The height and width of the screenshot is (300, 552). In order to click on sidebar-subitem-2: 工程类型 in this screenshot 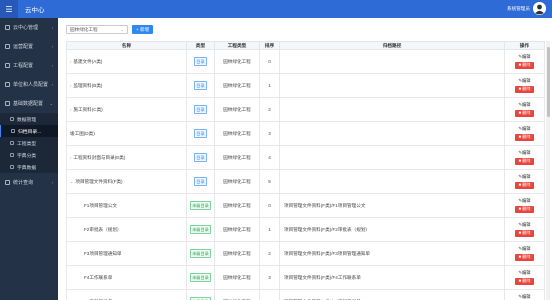, I will do `click(29, 143)`.